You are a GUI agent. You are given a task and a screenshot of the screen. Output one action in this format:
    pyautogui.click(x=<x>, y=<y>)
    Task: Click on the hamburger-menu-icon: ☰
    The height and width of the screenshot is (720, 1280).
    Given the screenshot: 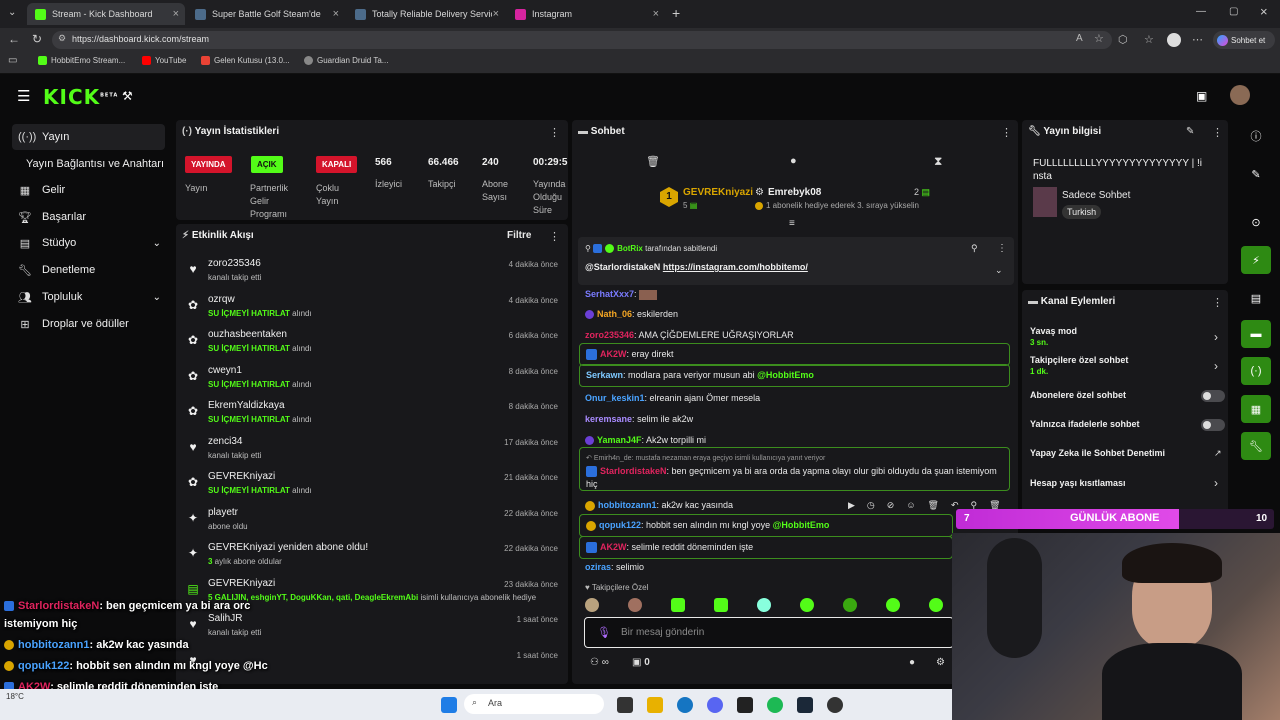 What is the action you would take?
    pyautogui.click(x=23, y=96)
    